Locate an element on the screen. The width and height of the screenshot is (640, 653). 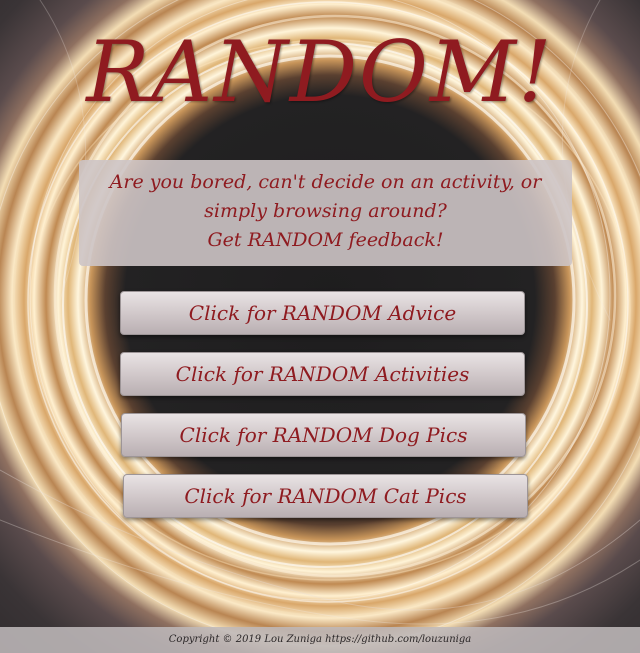
page-title: RANDOM! is located at coordinates (320, 72).